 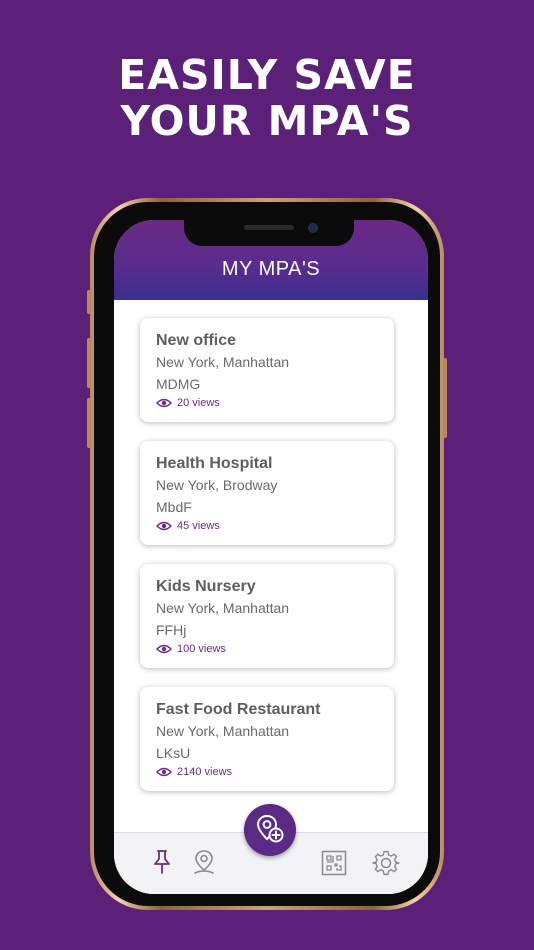 I want to click on views-count: 2140 views, so click(x=205, y=772).